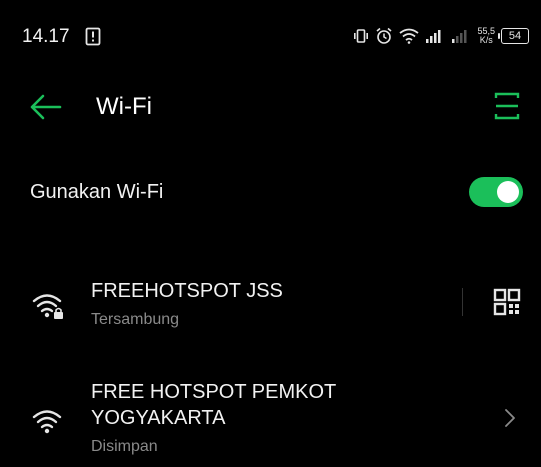 Image resolution: width=541 pixels, height=467 pixels. What do you see at coordinates (433, 36) in the screenshot?
I see `signal-sim1-icon` at bounding box center [433, 36].